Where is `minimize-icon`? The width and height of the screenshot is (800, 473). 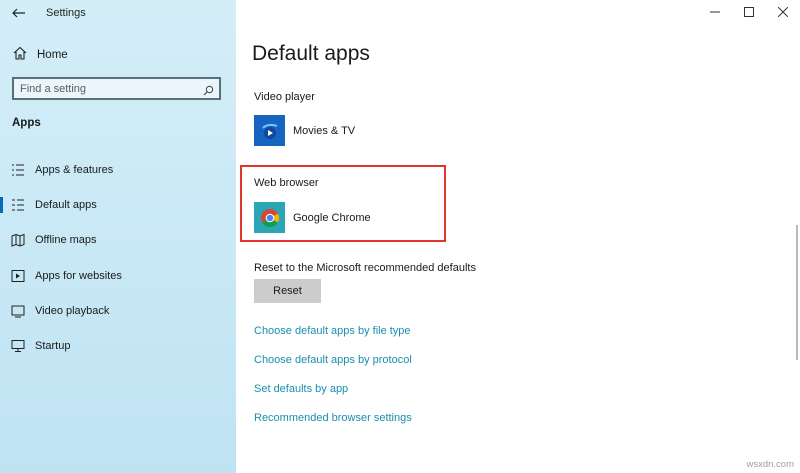 minimize-icon is located at coordinates (715, 12).